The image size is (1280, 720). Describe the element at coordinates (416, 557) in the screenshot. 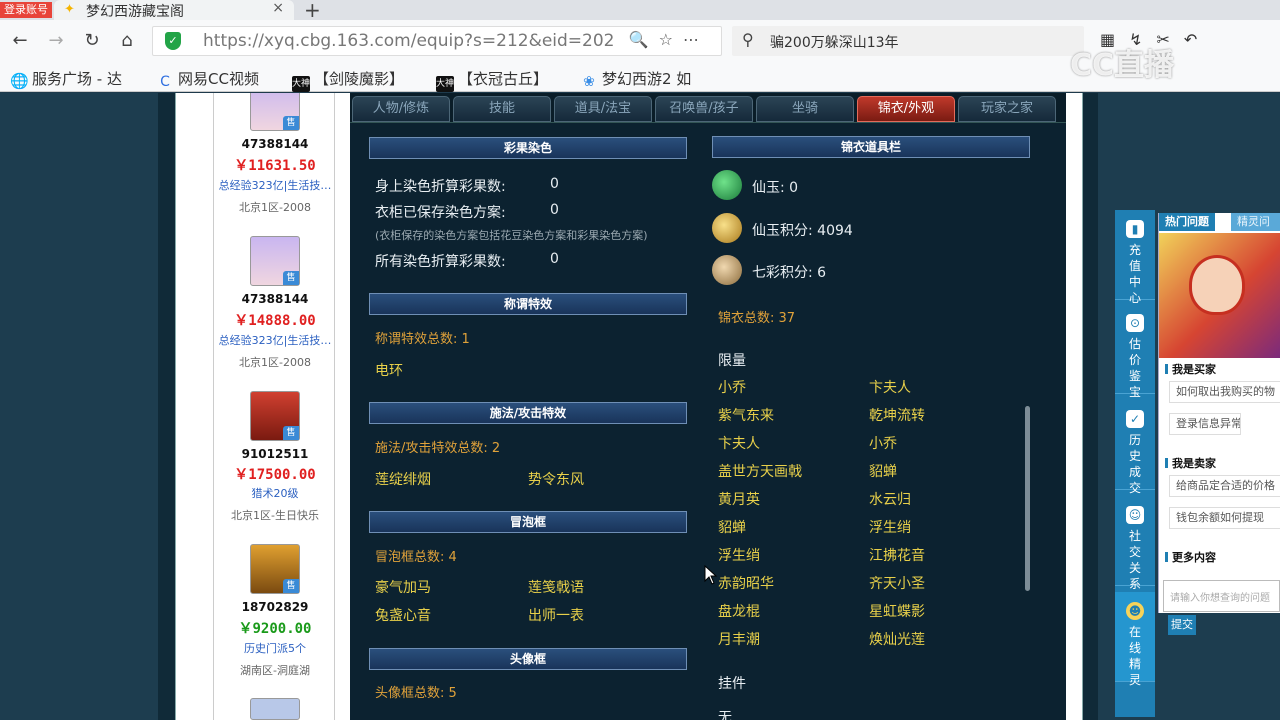

I see `bubble-count: 冒泡框总数: 4` at that location.